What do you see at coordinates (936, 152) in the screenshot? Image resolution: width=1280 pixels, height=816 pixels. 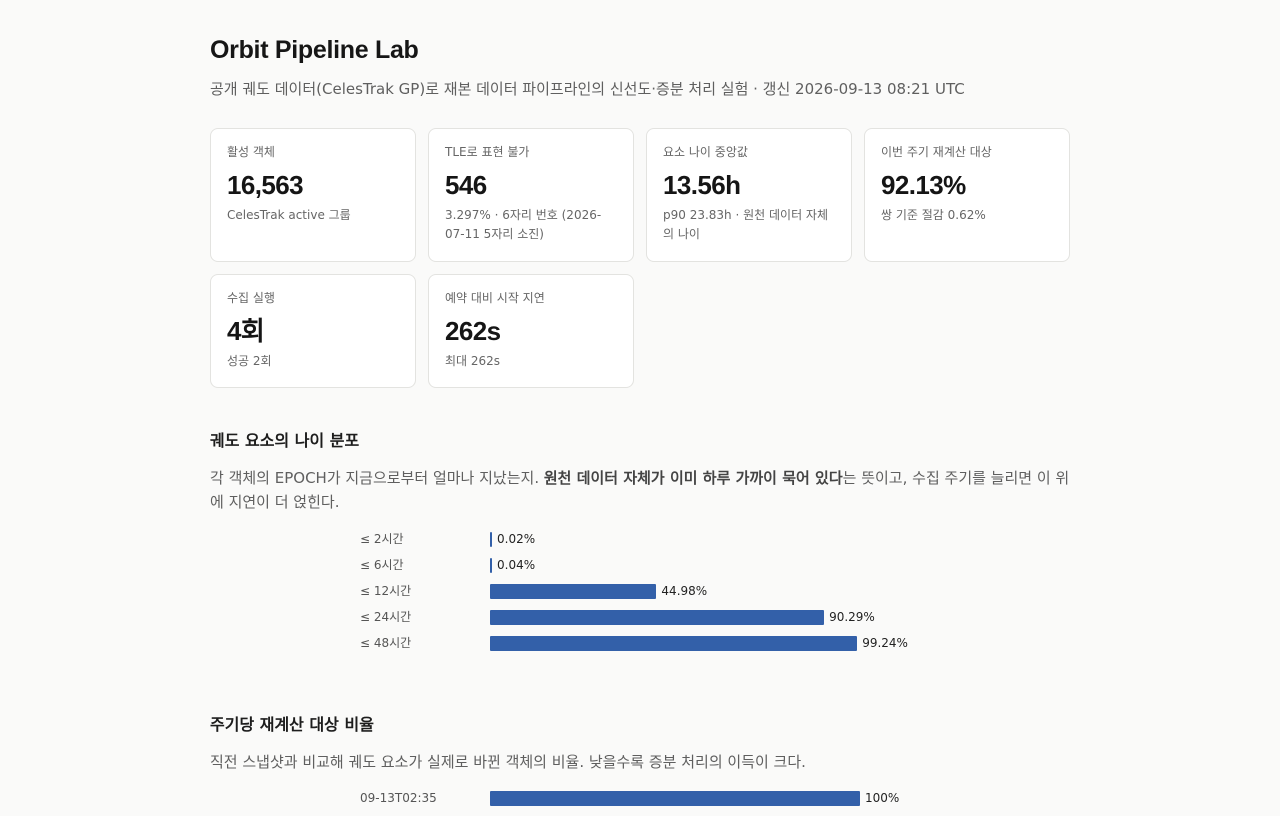 I see `stat-label: 이번 주기 재계산 대상` at bounding box center [936, 152].